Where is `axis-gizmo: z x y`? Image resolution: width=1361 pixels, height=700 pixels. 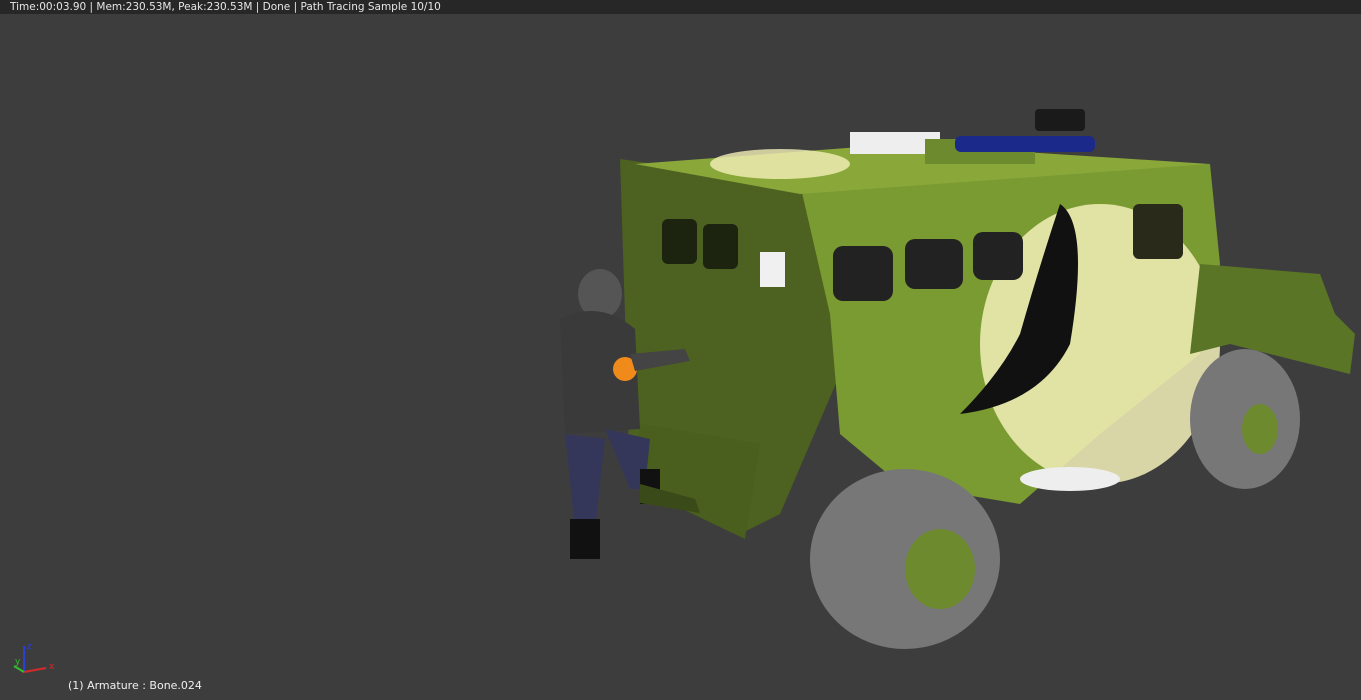 axis-gizmo: z x y is located at coordinates (34, 657).